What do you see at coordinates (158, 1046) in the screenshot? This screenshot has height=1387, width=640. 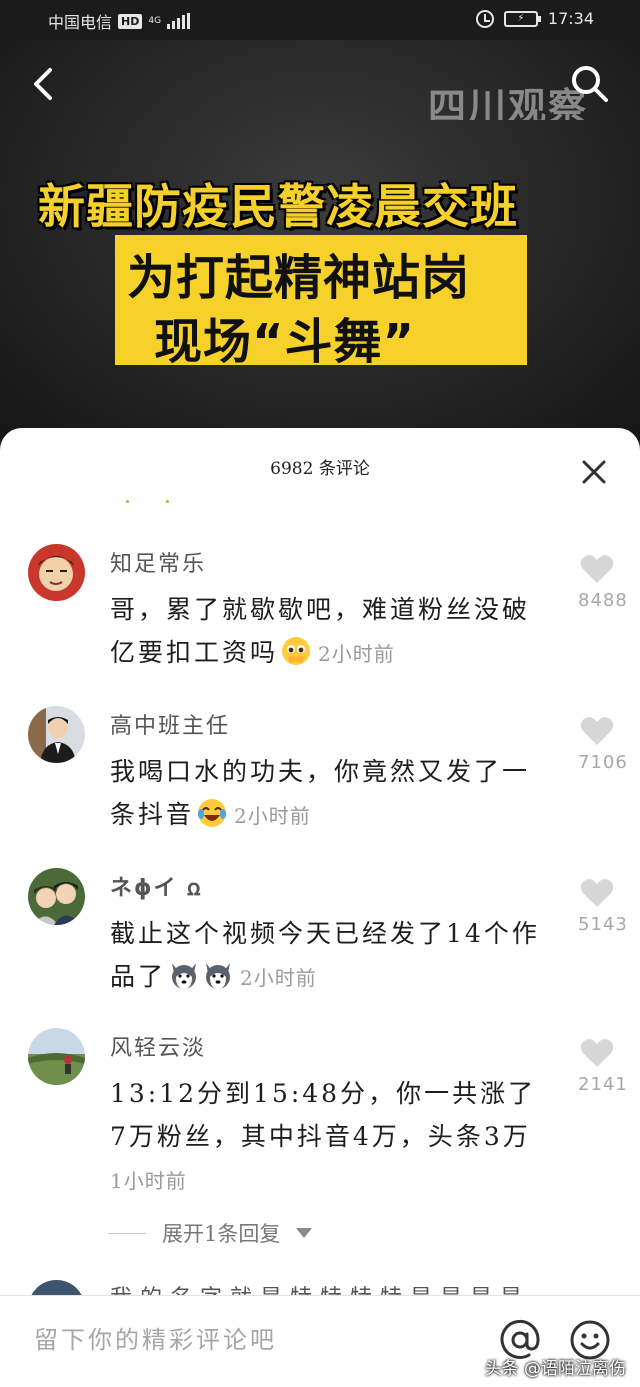 I see `comment-author: 风轻云淡` at bounding box center [158, 1046].